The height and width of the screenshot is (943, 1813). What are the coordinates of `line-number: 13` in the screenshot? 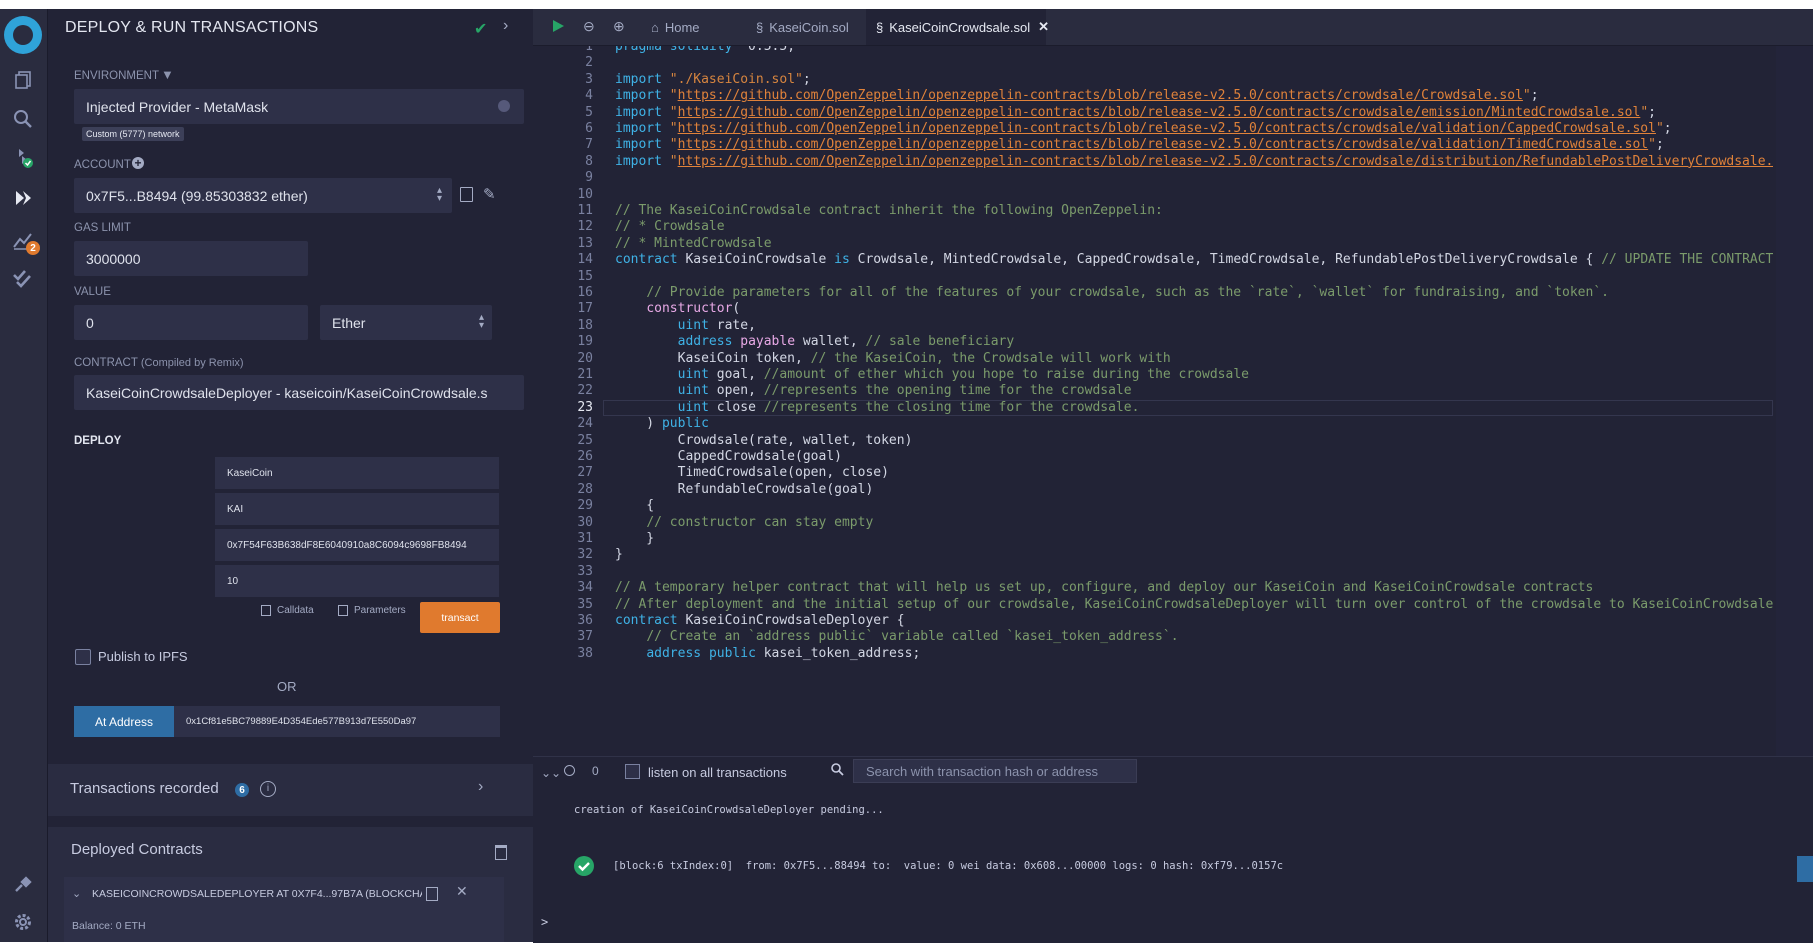 It's located at (585, 243).